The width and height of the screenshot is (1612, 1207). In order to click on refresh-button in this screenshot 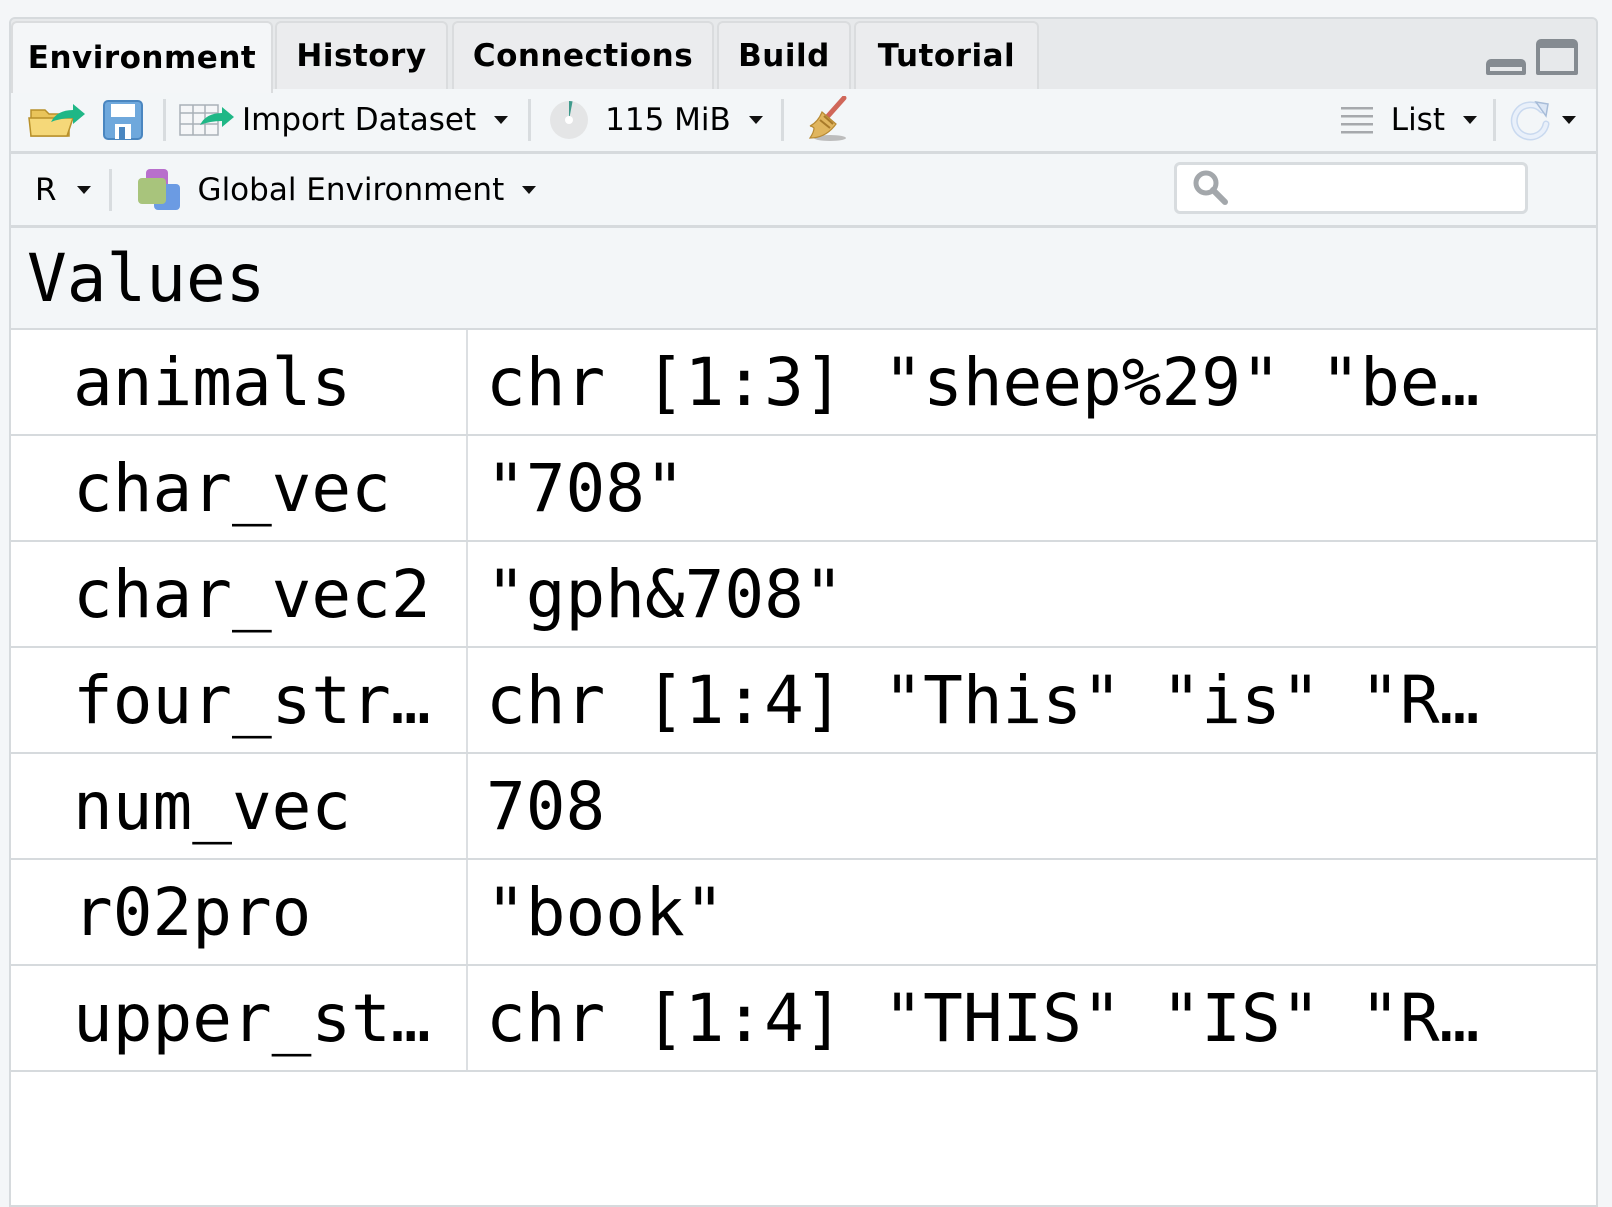, I will do `click(1542, 120)`.